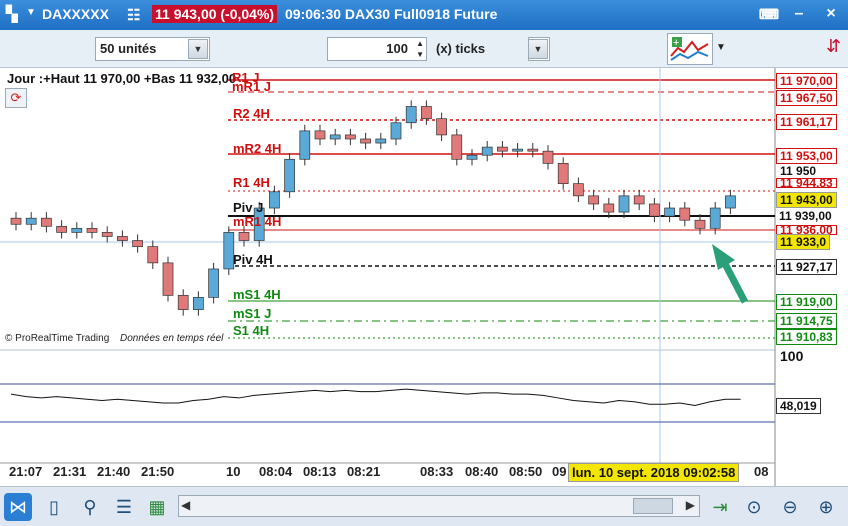 This screenshot has width=848, height=526. What do you see at coordinates (806, 183) in the screenshot?
I see `price-box: 11 944,83` at bounding box center [806, 183].